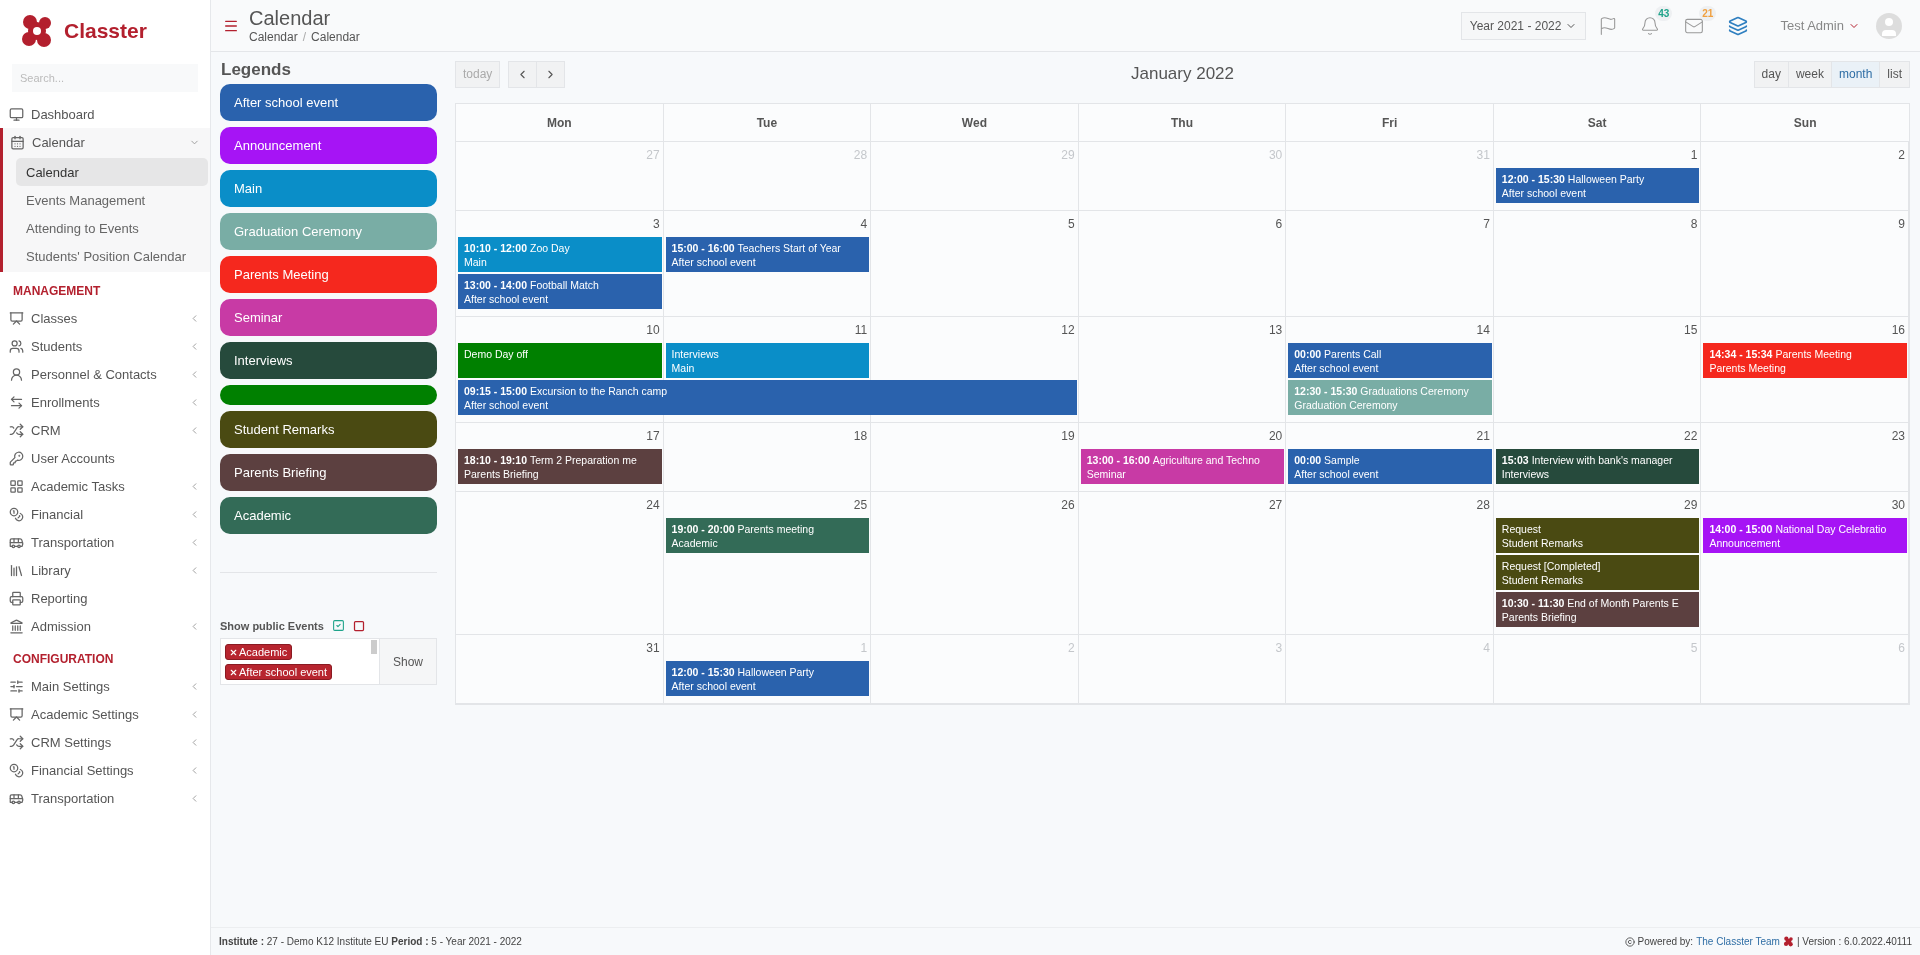 The width and height of the screenshot is (1920, 955). Describe the element at coordinates (37, 31) in the screenshot. I see `logo-icon` at that location.